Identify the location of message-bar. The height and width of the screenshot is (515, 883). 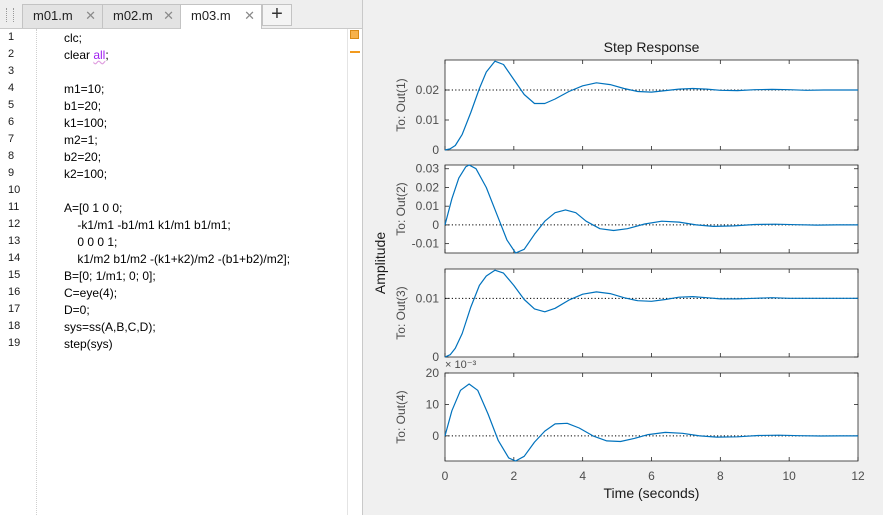
(355, 272).